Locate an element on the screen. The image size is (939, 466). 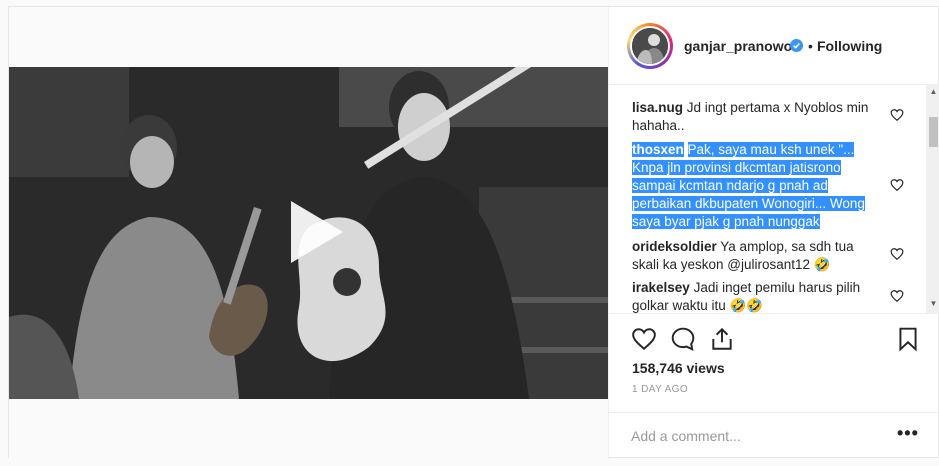
scroll-down-icon: ▼ is located at coordinates (933, 304).